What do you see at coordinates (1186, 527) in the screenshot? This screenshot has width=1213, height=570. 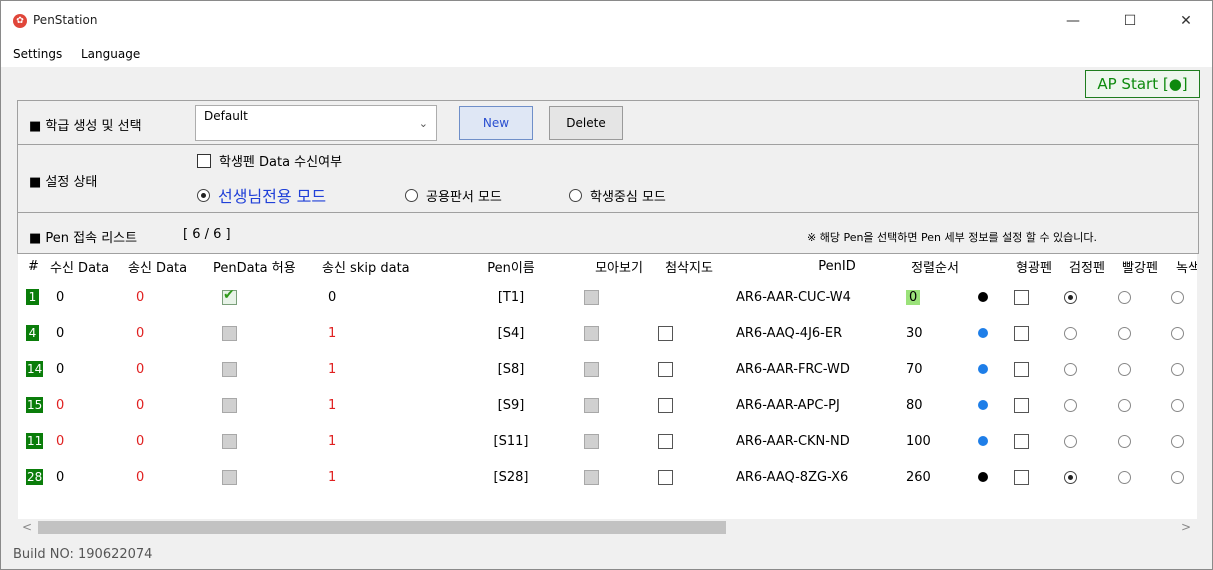 I see `scroll-right-icon: >` at bounding box center [1186, 527].